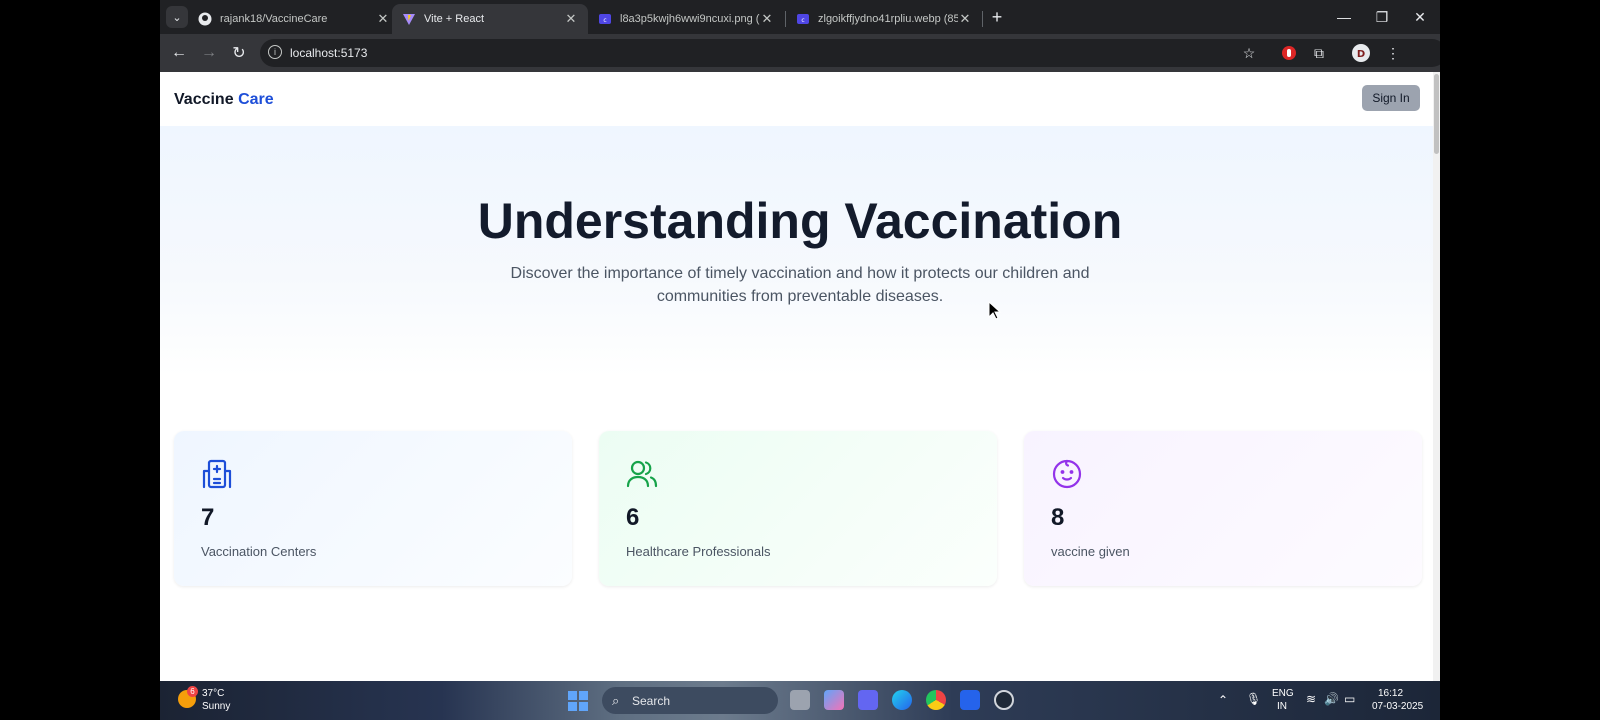 The image size is (1600, 720). I want to click on teams-icon, so click(868, 700).